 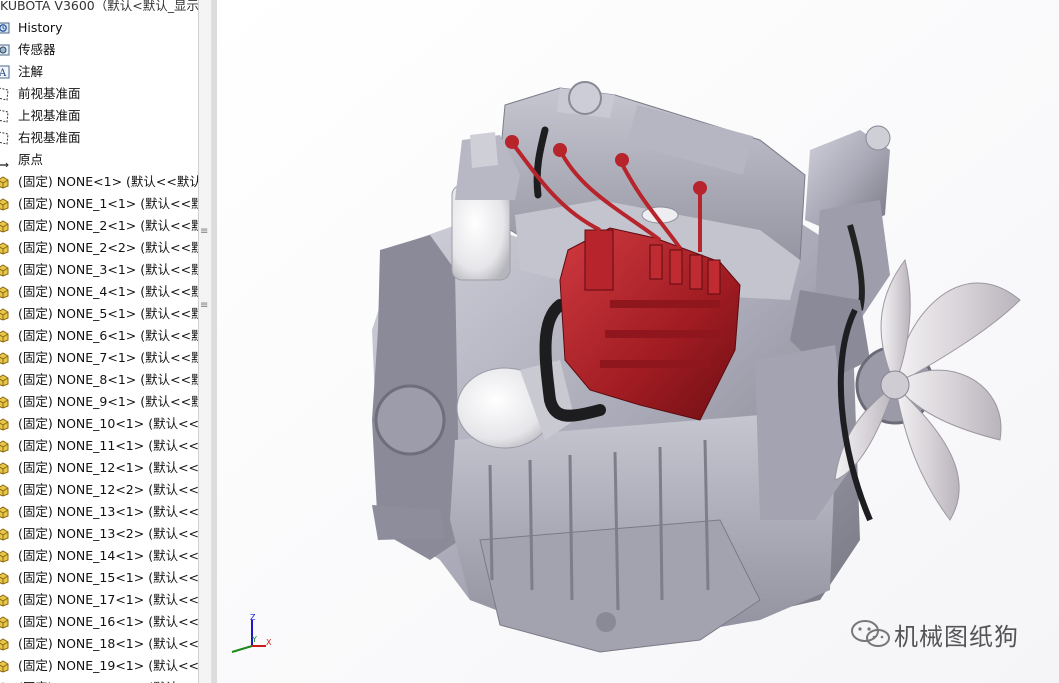 I want to click on tree-item: (固定) NONE_18<1> (默认<<默, so click(x=99, y=644).